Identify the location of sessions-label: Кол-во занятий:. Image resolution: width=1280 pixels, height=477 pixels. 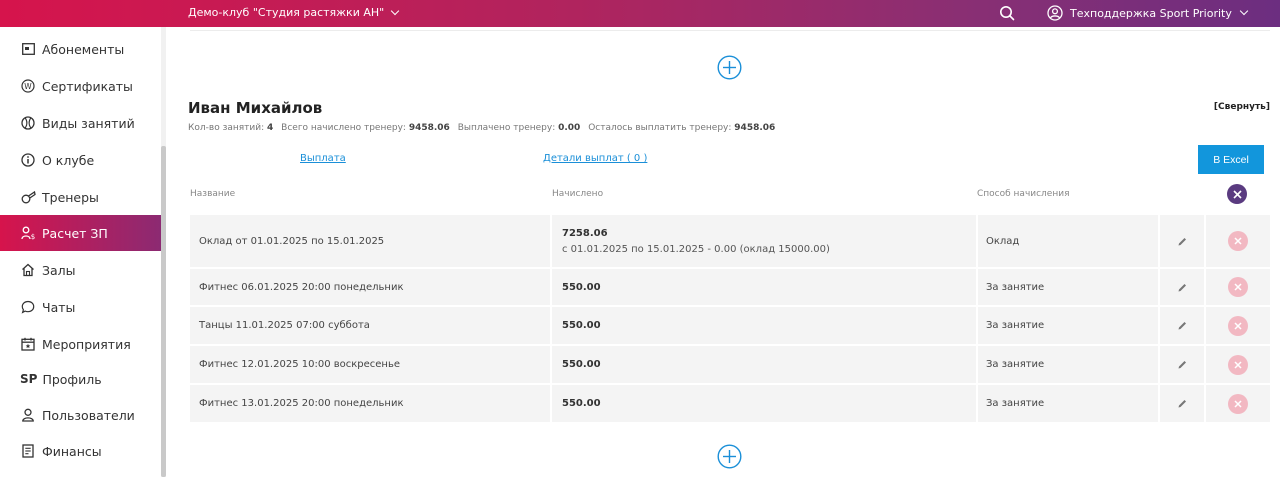
(226, 128).